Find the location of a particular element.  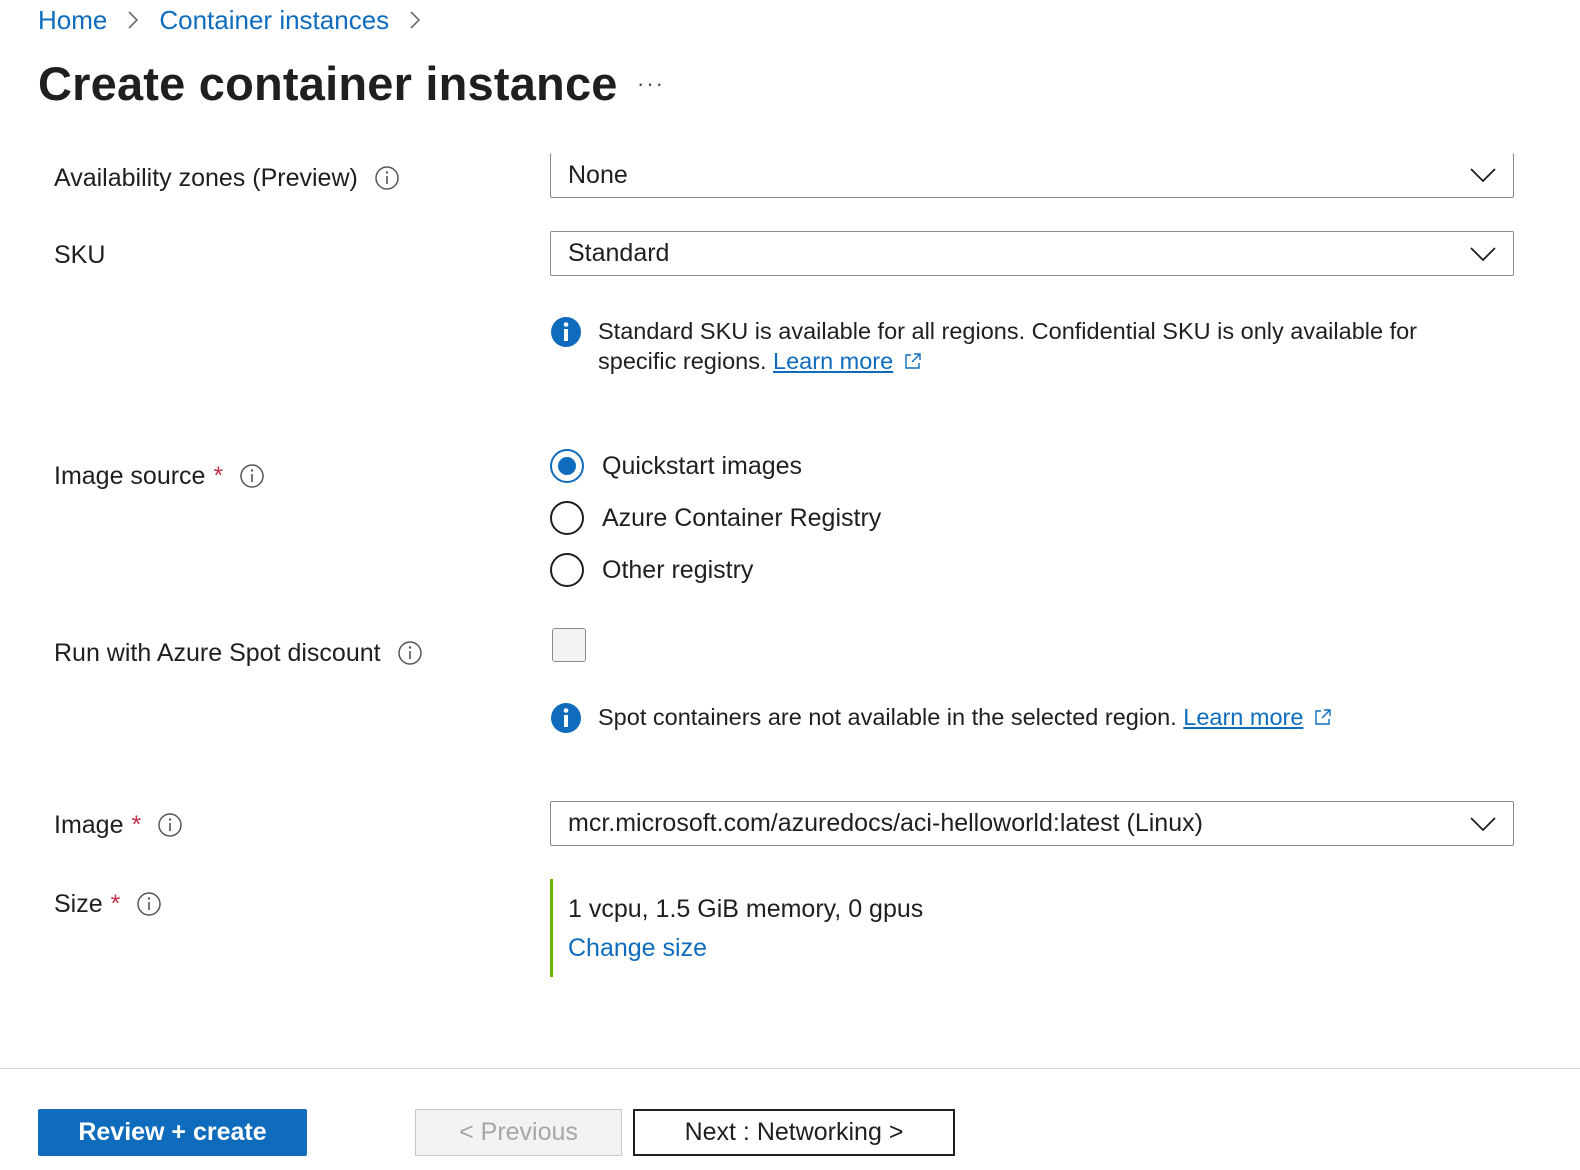

radio-other-registry: Other registry is located at coordinates (715, 570).